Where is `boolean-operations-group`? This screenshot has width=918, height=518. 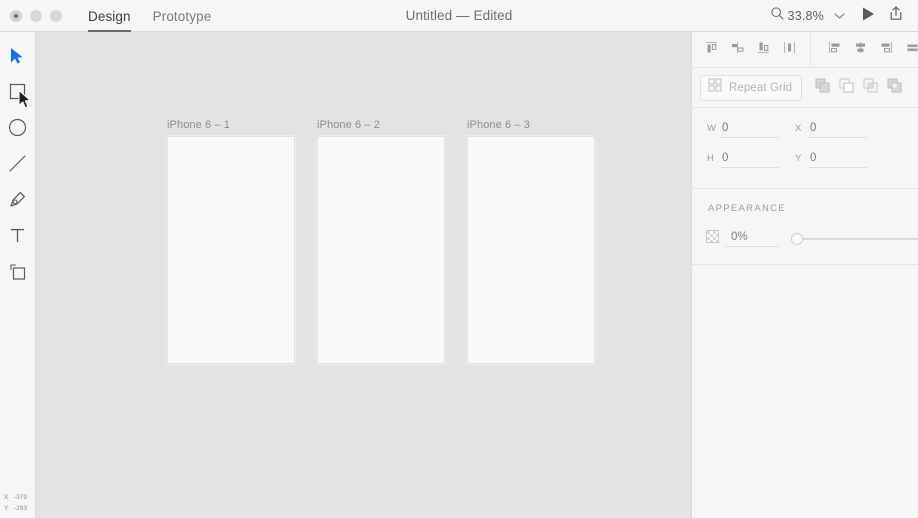
boolean-operations-group is located at coordinates (858, 88).